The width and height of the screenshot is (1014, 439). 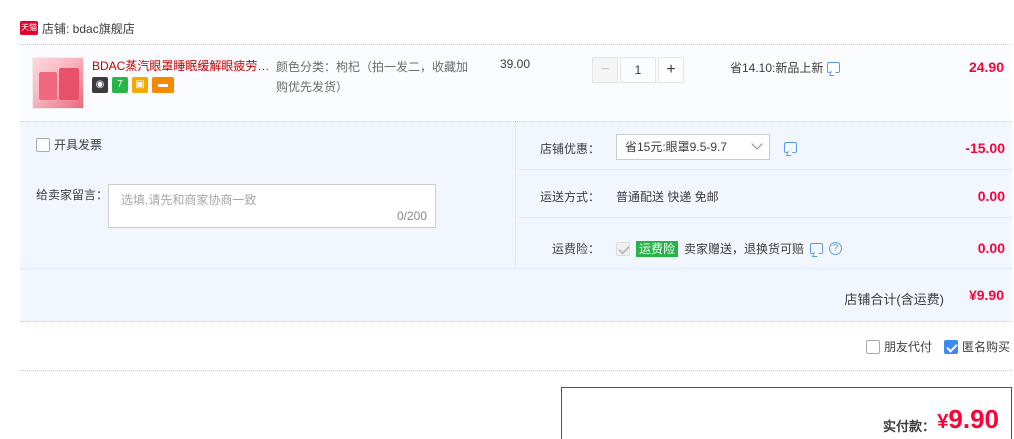 I want to click on shipping-label: 运送方式：, so click(x=570, y=197).